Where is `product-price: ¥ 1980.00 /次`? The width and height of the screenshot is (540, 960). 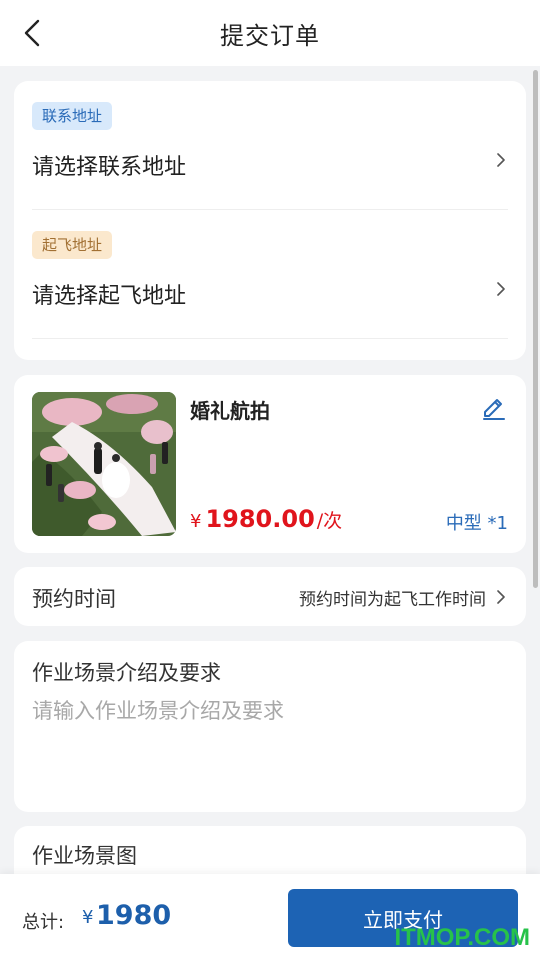 product-price: ¥ 1980.00 /次 is located at coordinates (266, 519).